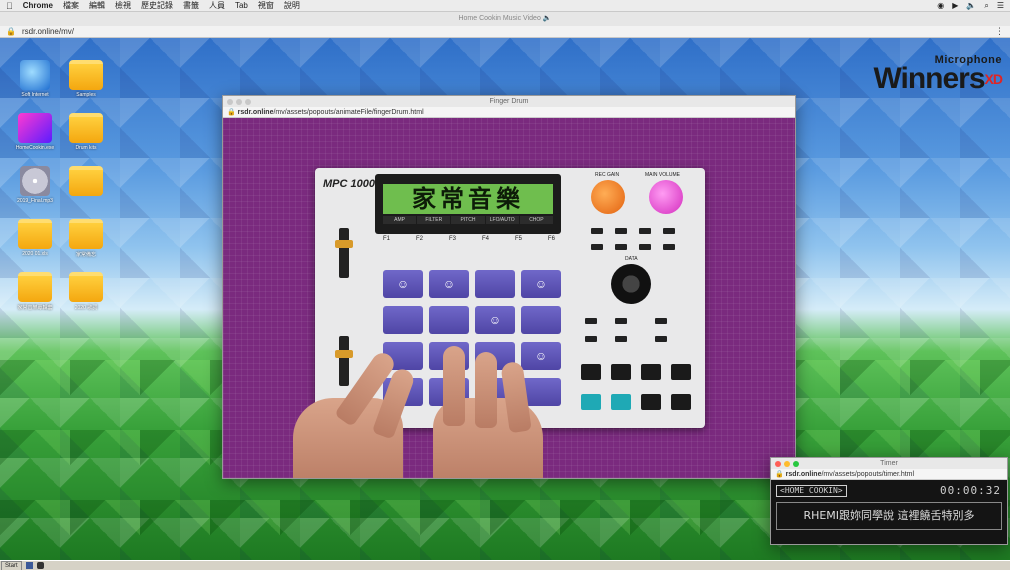  What do you see at coordinates (889, 463) in the screenshot?
I see `window-title-bar: Timer` at bounding box center [889, 463].